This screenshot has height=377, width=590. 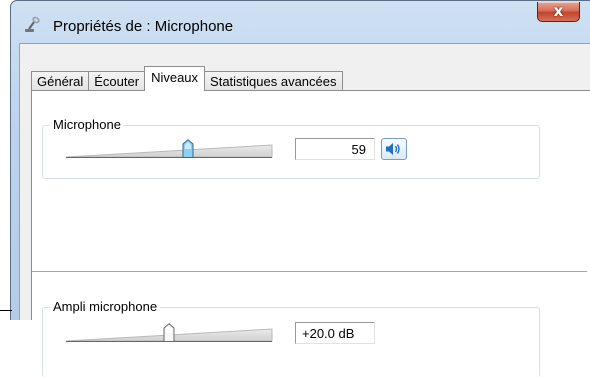 I want to click on microphone-group: Microphone 59, so click(x=291, y=148).